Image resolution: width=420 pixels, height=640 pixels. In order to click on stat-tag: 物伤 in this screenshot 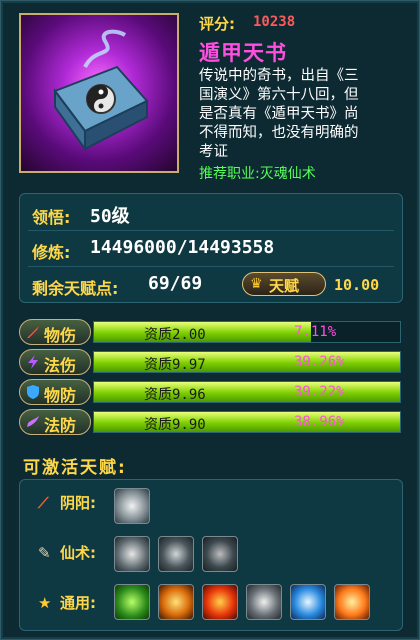, I will do `click(55, 332)`.